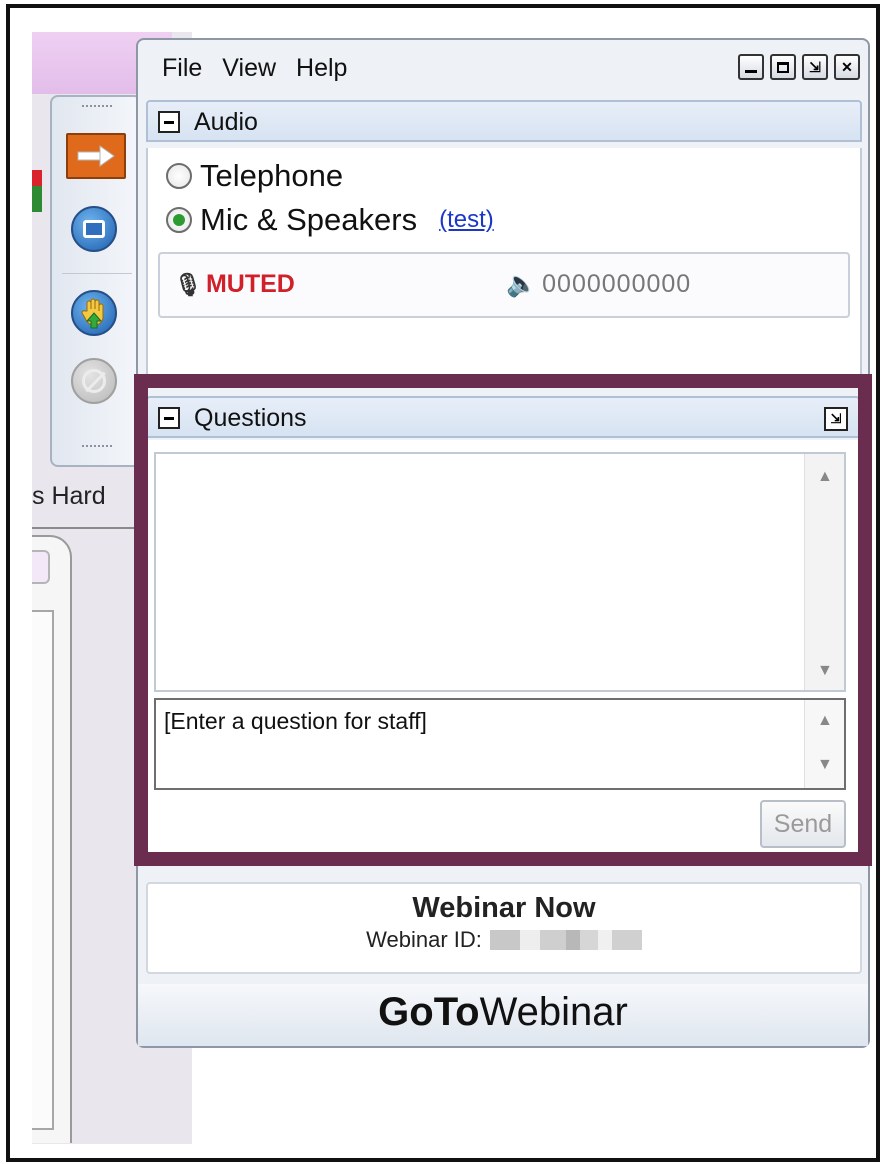 The width and height of the screenshot is (884, 1164). Describe the element at coordinates (250, 284) in the screenshot. I see `mic-status-label: MUTED` at that location.